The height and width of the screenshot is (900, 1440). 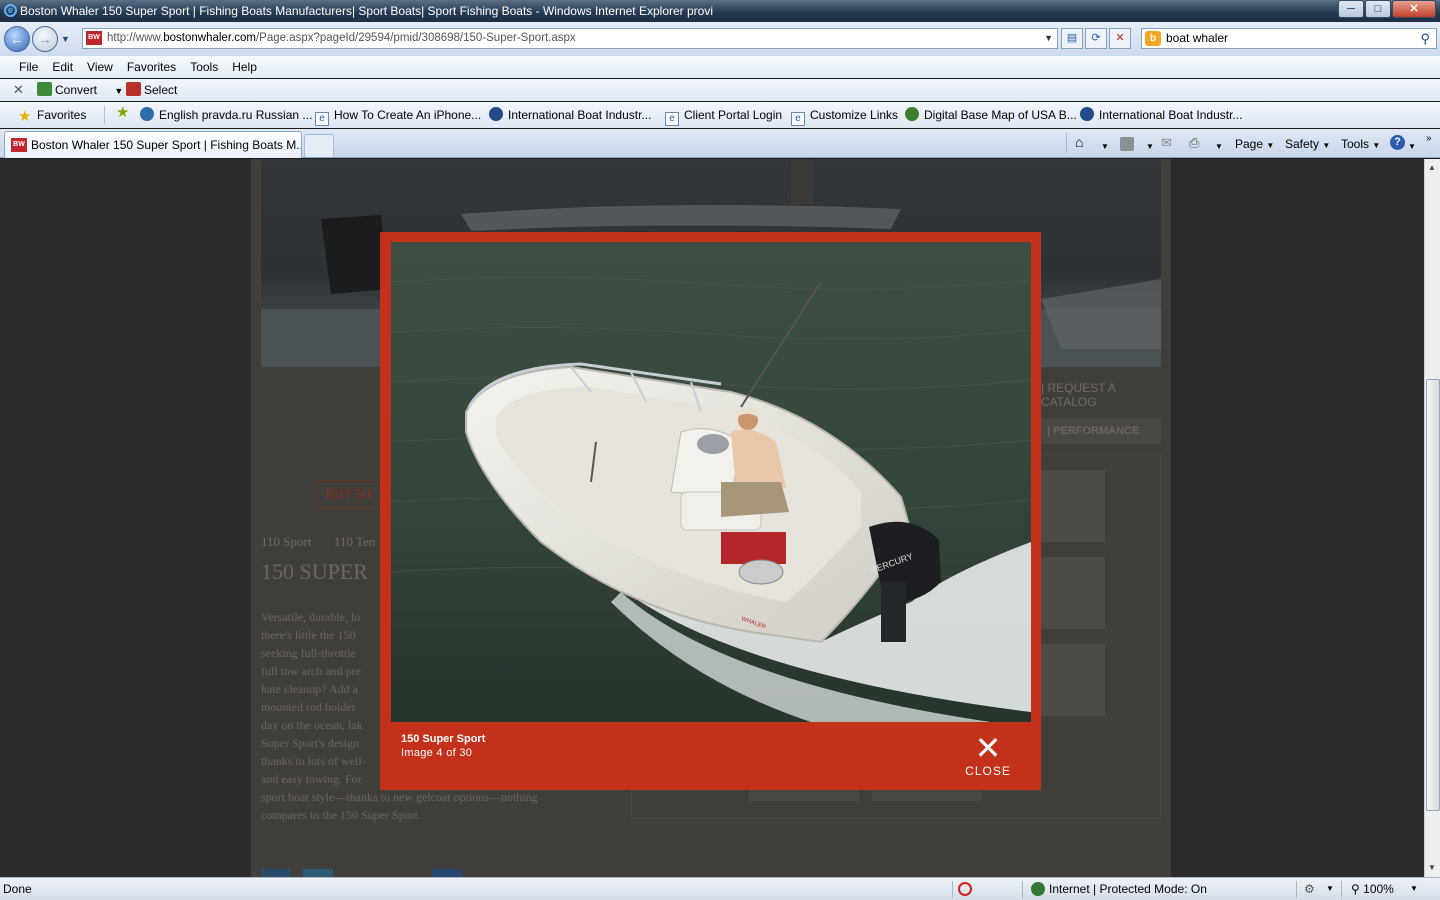 I want to click on help-icon: ?, so click(x=1397, y=142).